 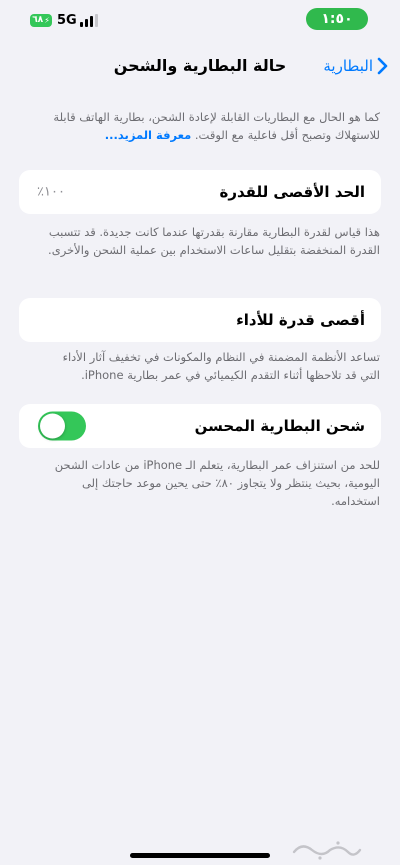 What do you see at coordinates (200, 20) in the screenshot?
I see `status-bar: ٦٨ ⚡ 5G ١:٥٠` at bounding box center [200, 20].